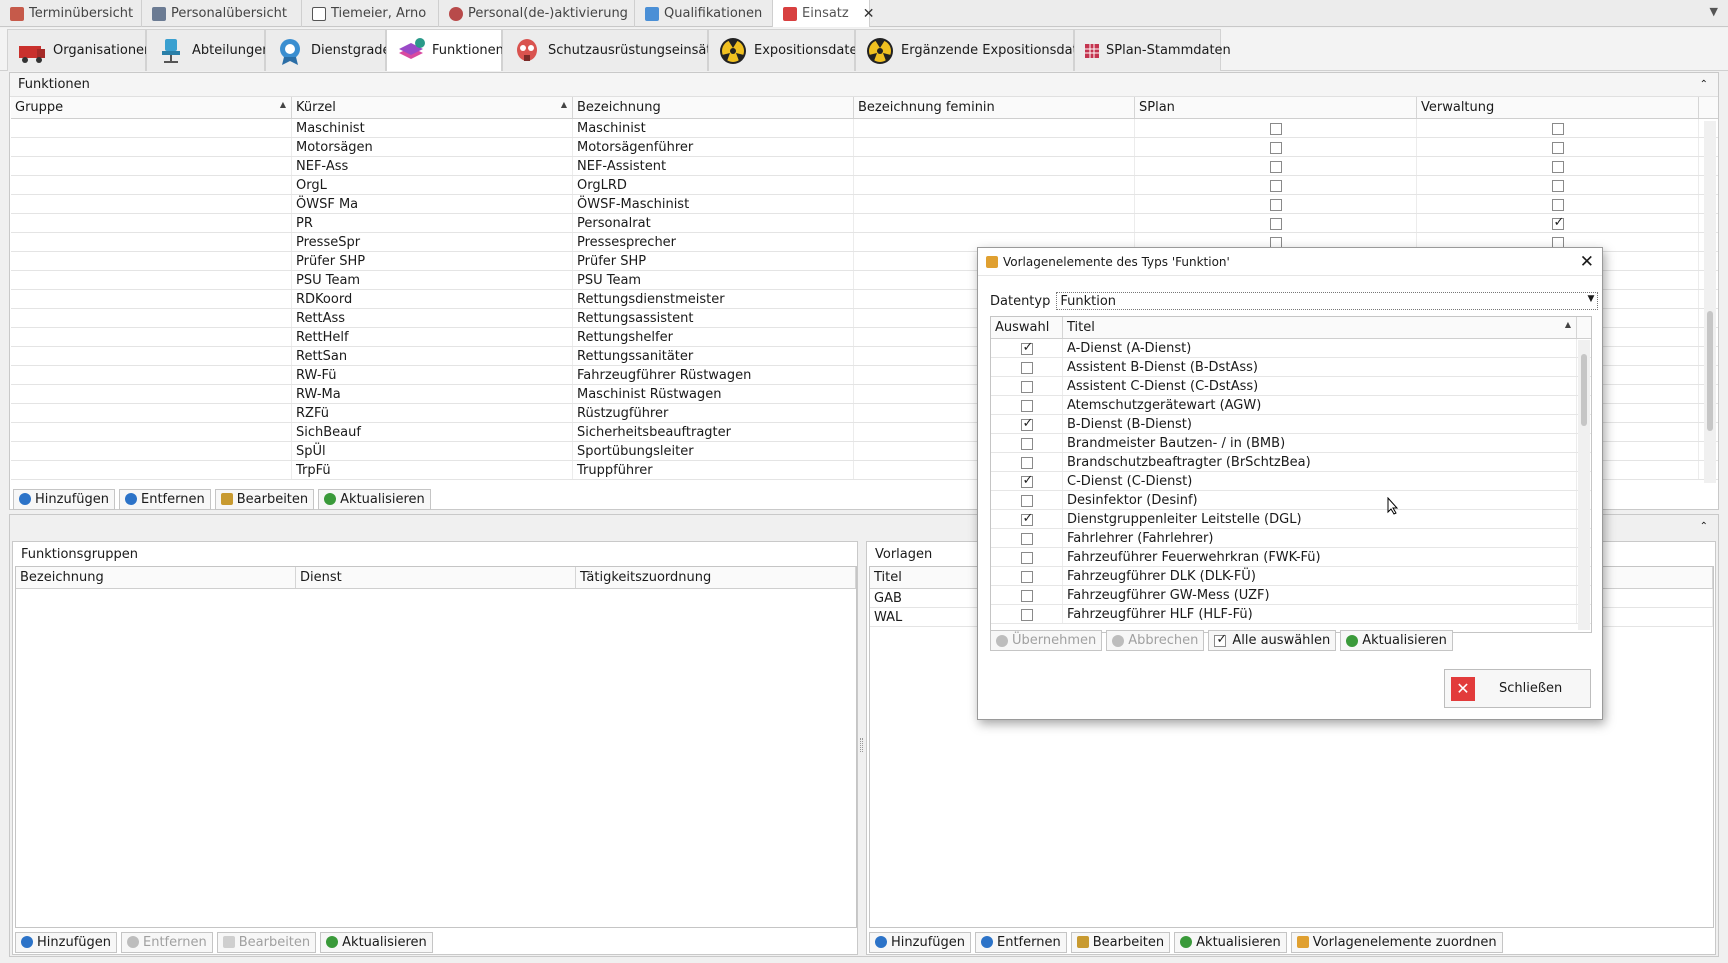  What do you see at coordinates (1276, 107) in the screenshot?
I see `col-splan: SPlan` at bounding box center [1276, 107].